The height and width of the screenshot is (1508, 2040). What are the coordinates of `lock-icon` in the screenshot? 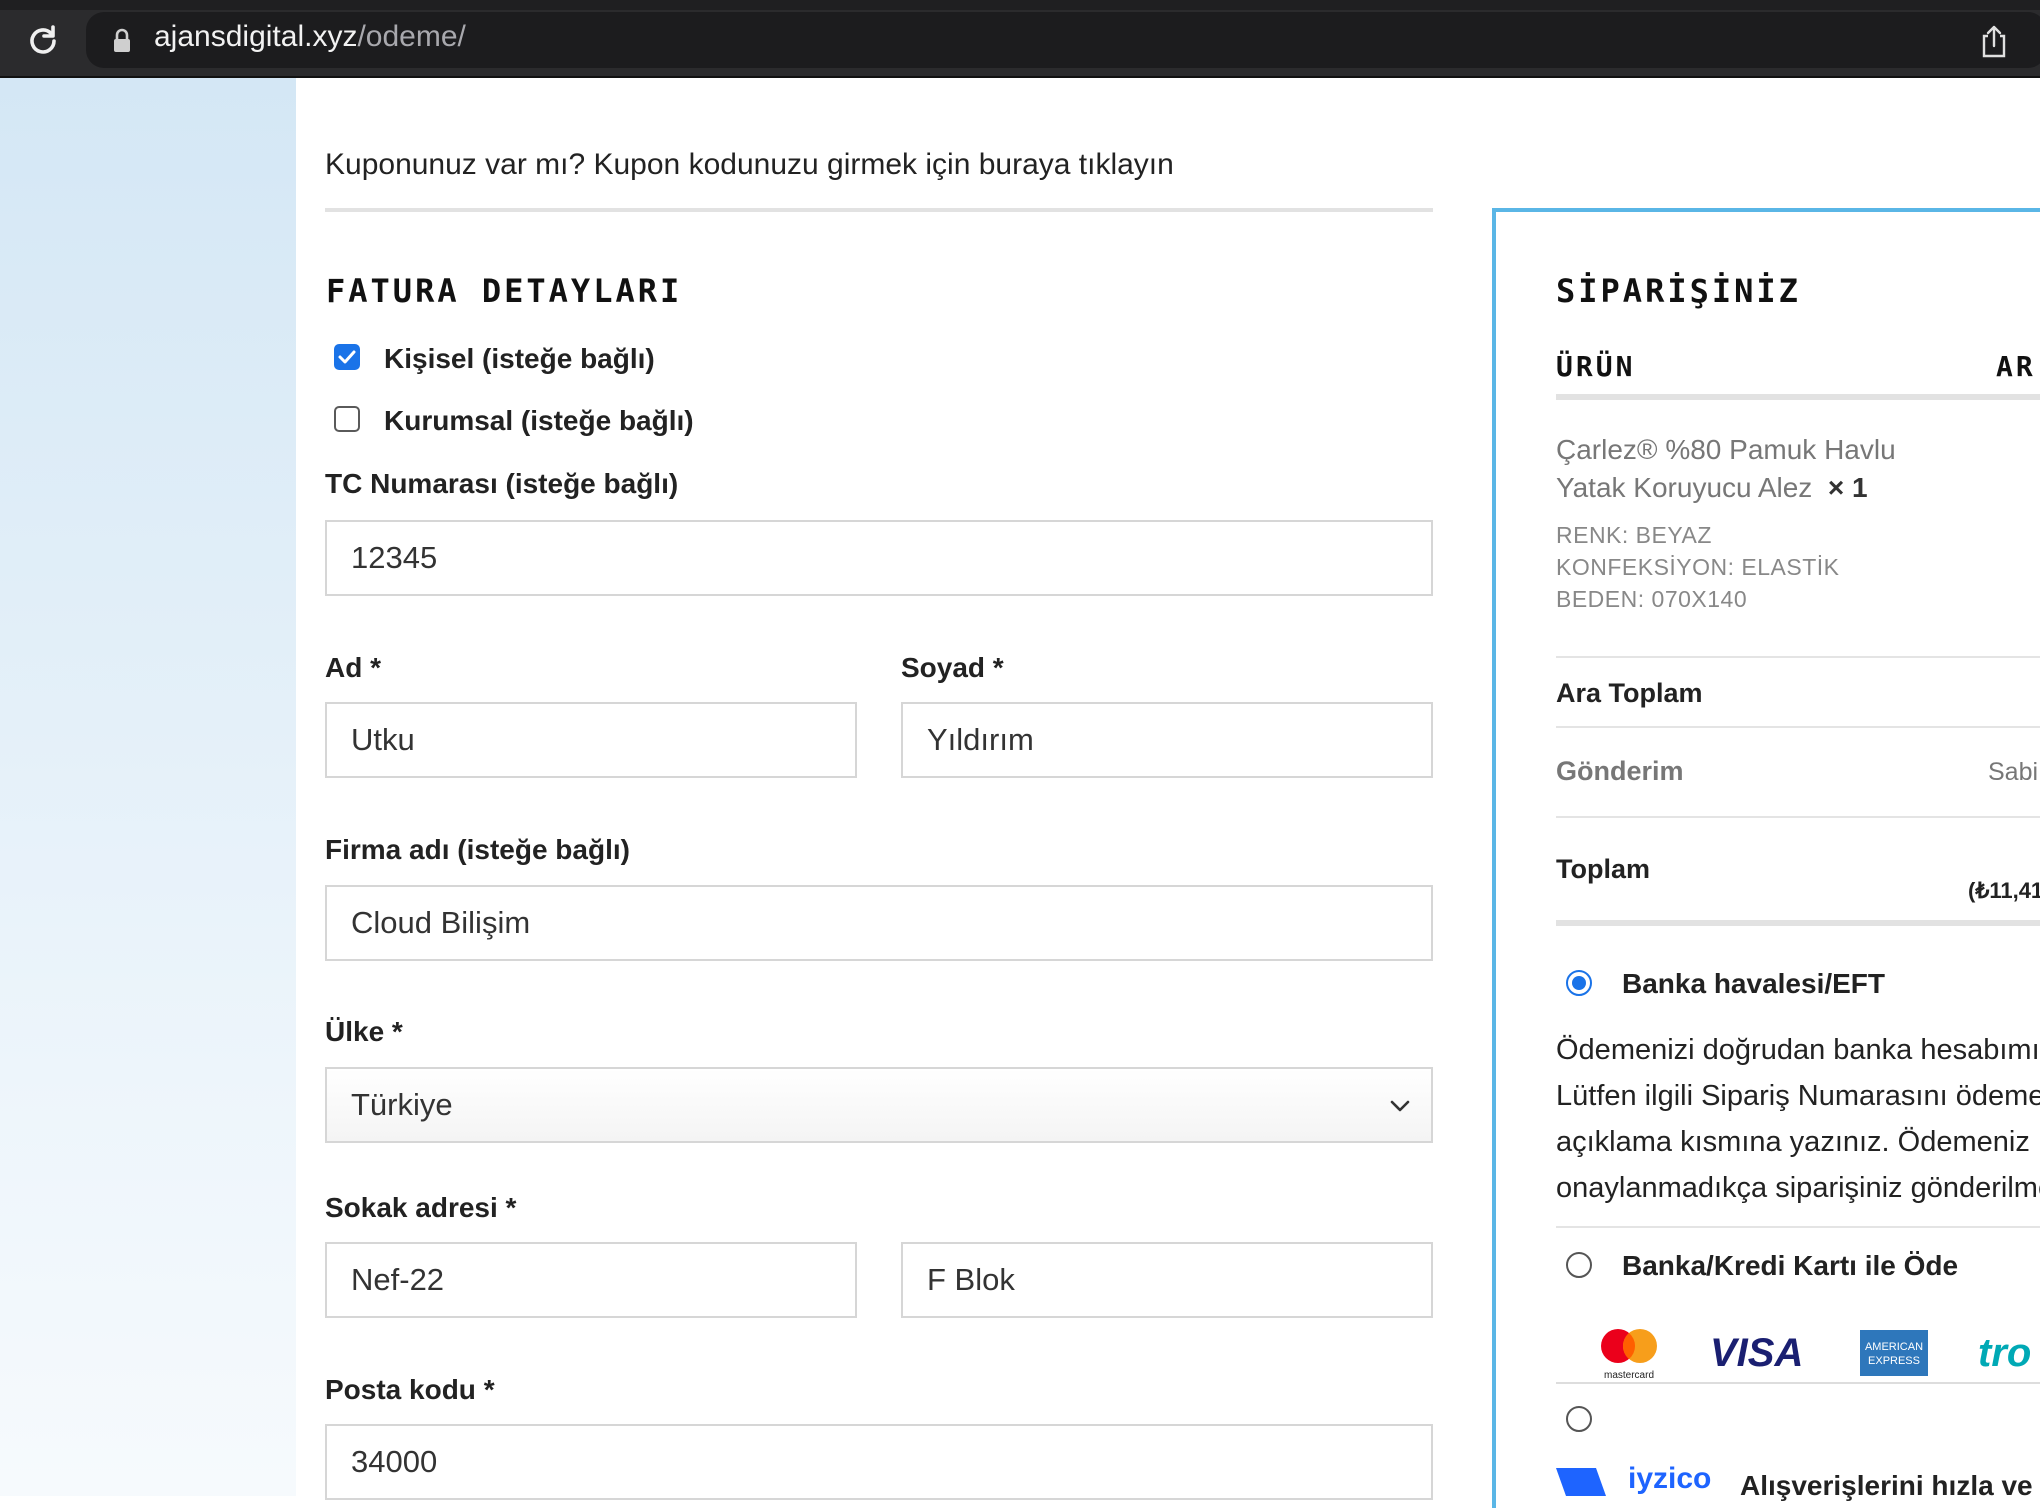 It's located at (122, 40).